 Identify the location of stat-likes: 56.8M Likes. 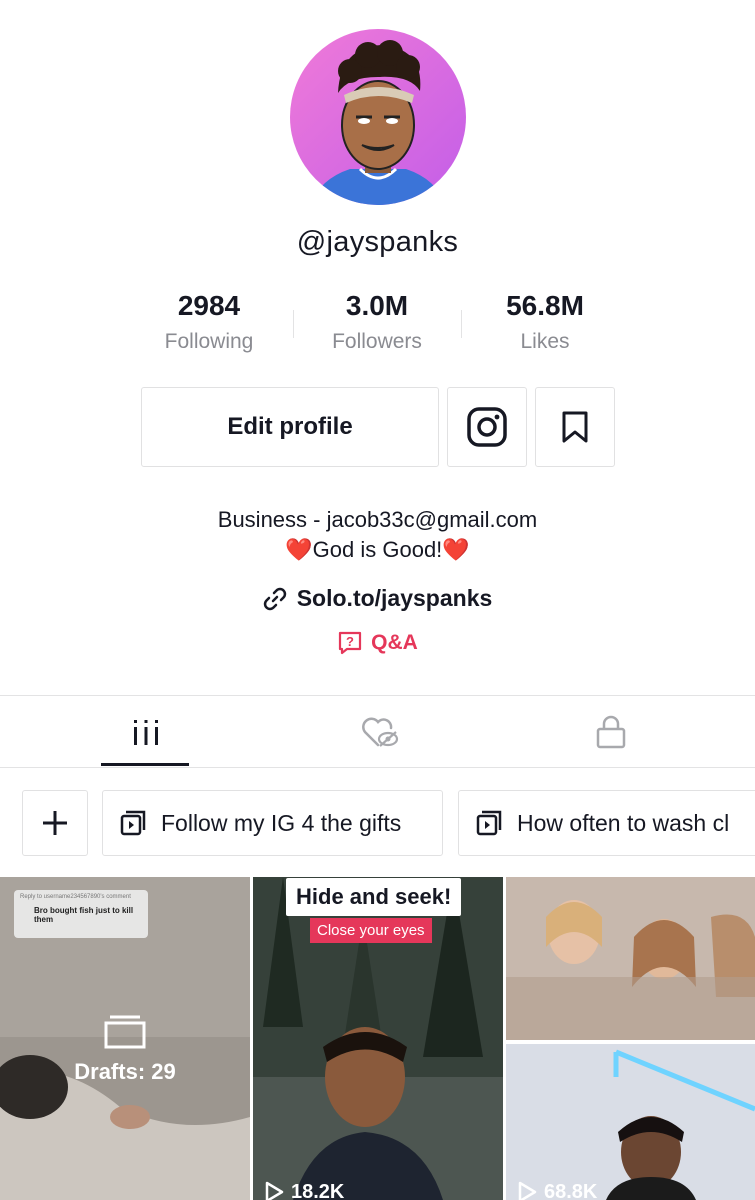
(545, 322).